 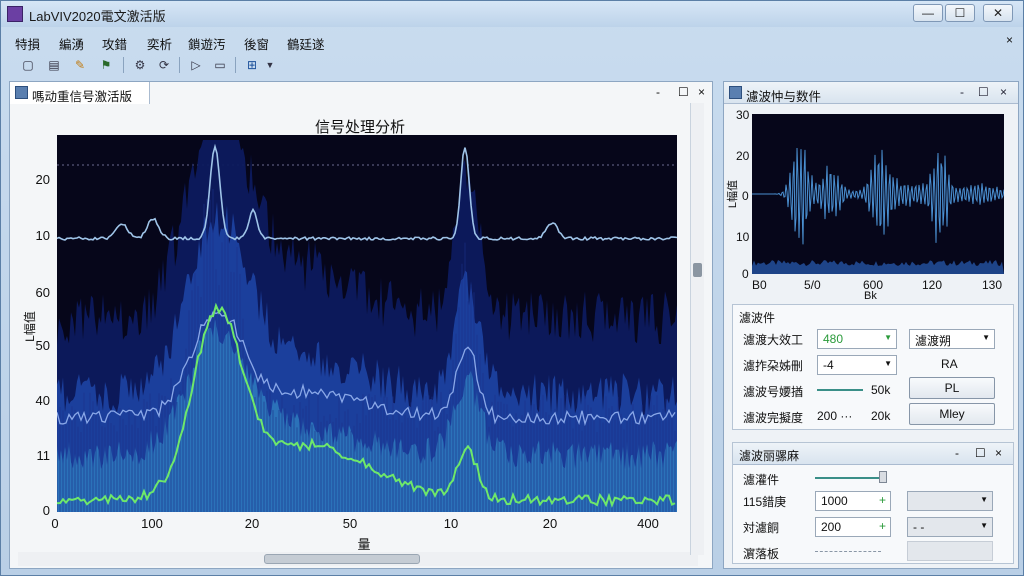 I want to click on vertical-scrollbar, so click(x=697, y=329).